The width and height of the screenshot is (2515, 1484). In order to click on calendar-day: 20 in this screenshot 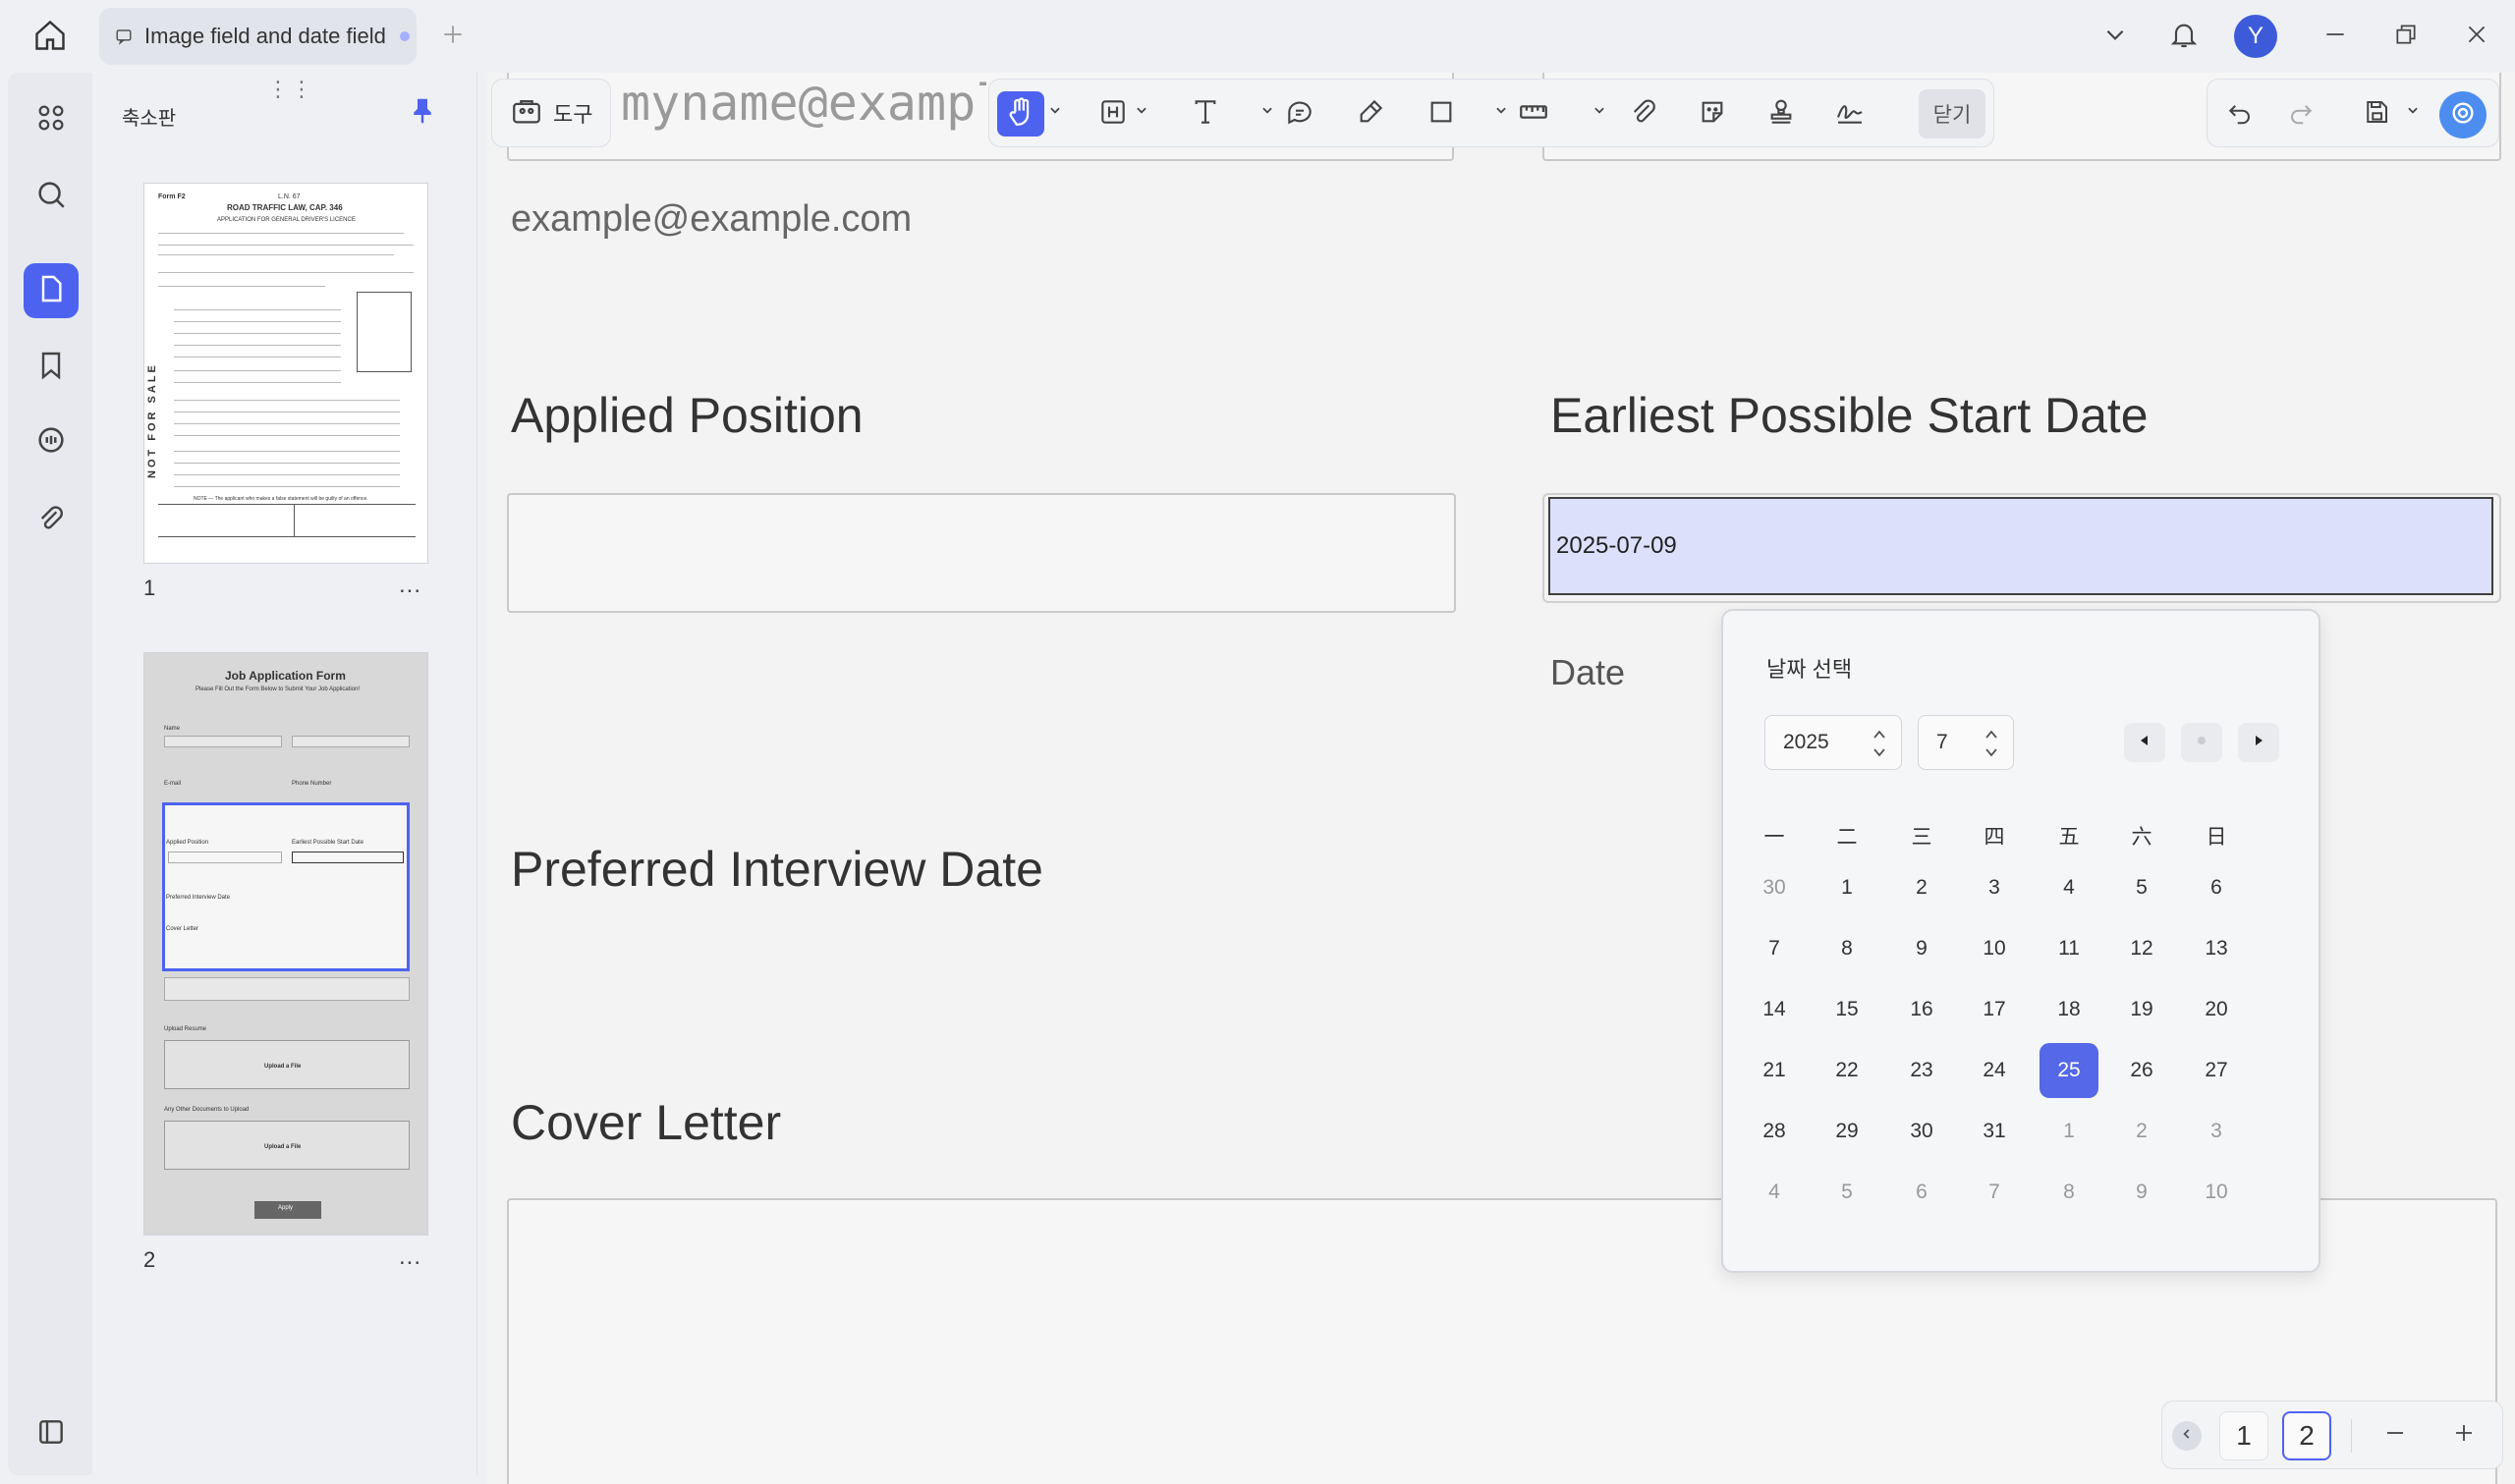, I will do `click(2216, 1009)`.